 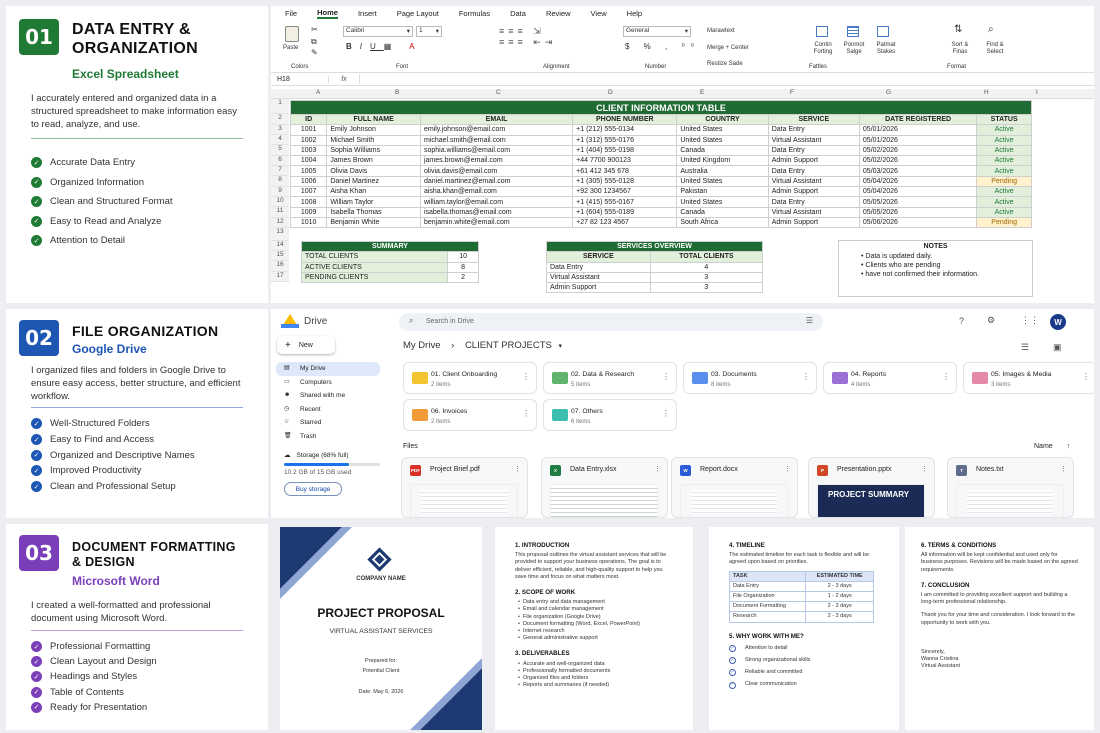 I want to click on find-select-button: Find & Select, so click(x=995, y=49).